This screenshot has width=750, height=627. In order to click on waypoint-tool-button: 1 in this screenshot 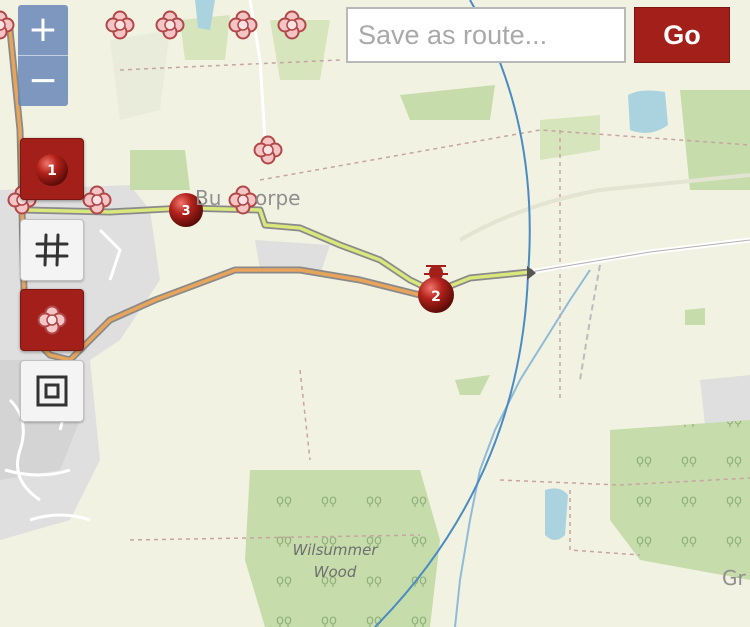, I will do `click(52, 169)`.